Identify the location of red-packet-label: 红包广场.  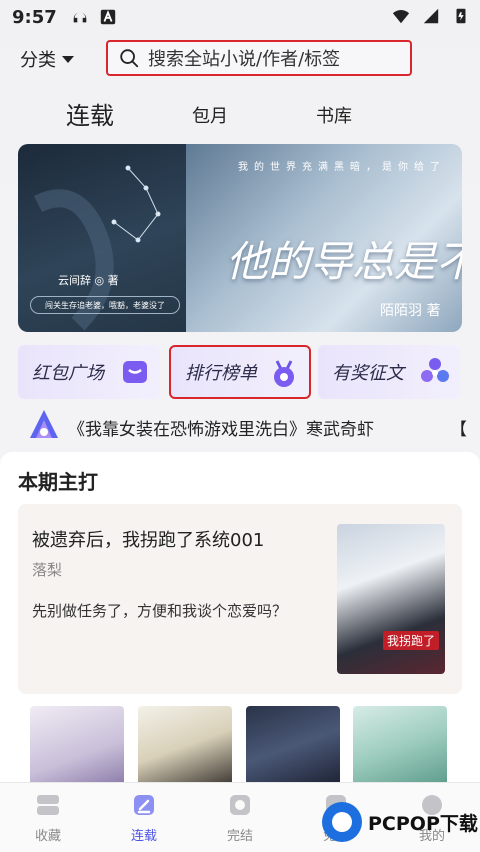
(68, 373).